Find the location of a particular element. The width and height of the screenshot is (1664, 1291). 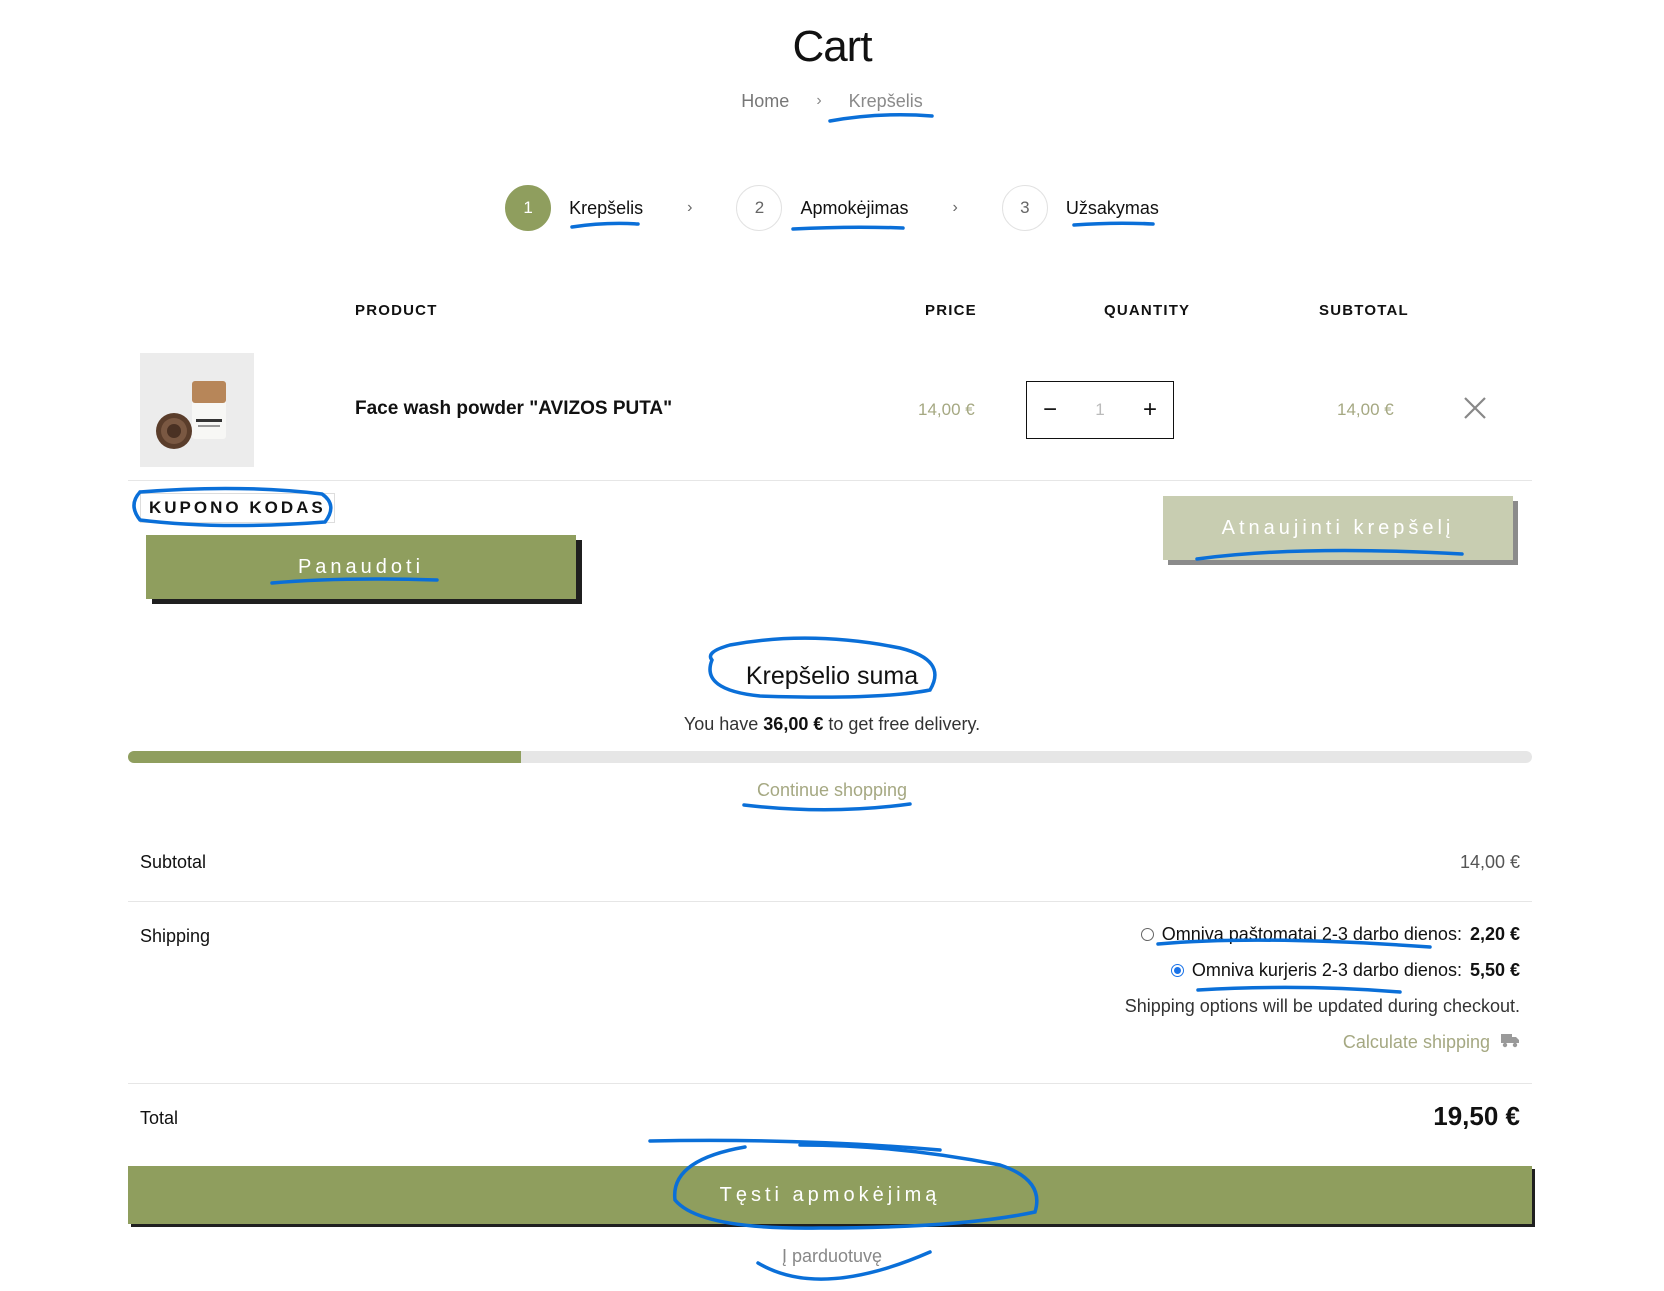

breadcrumb-home: Home is located at coordinates (765, 101).